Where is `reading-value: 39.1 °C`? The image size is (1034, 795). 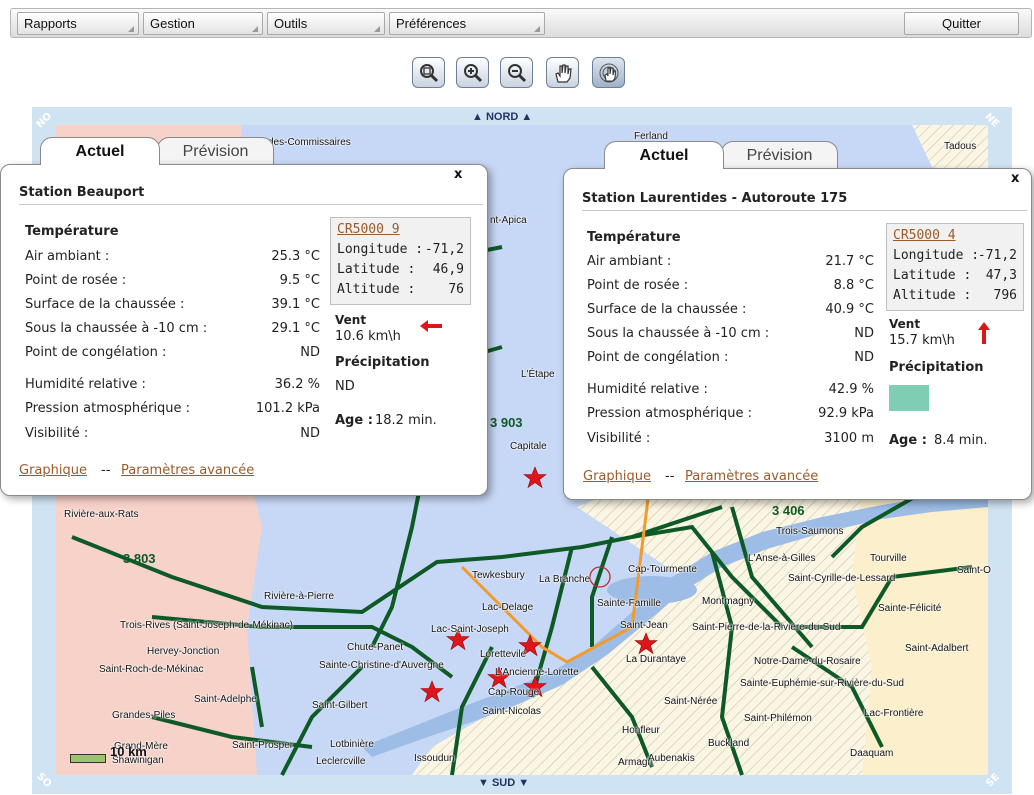 reading-value: 39.1 °C is located at coordinates (295, 304).